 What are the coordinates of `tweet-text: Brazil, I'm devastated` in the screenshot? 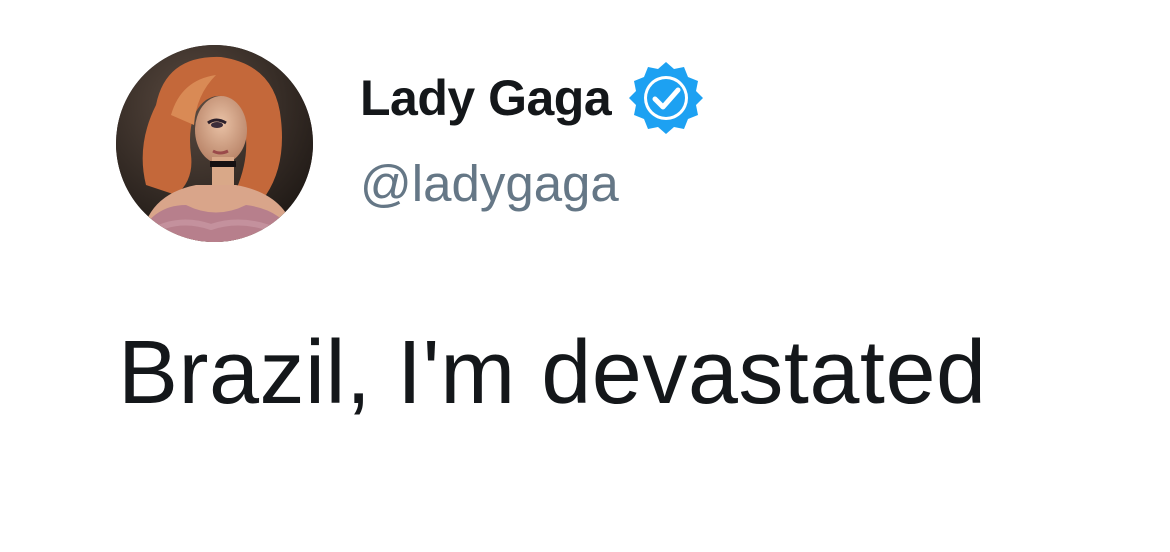 It's located at (552, 373).